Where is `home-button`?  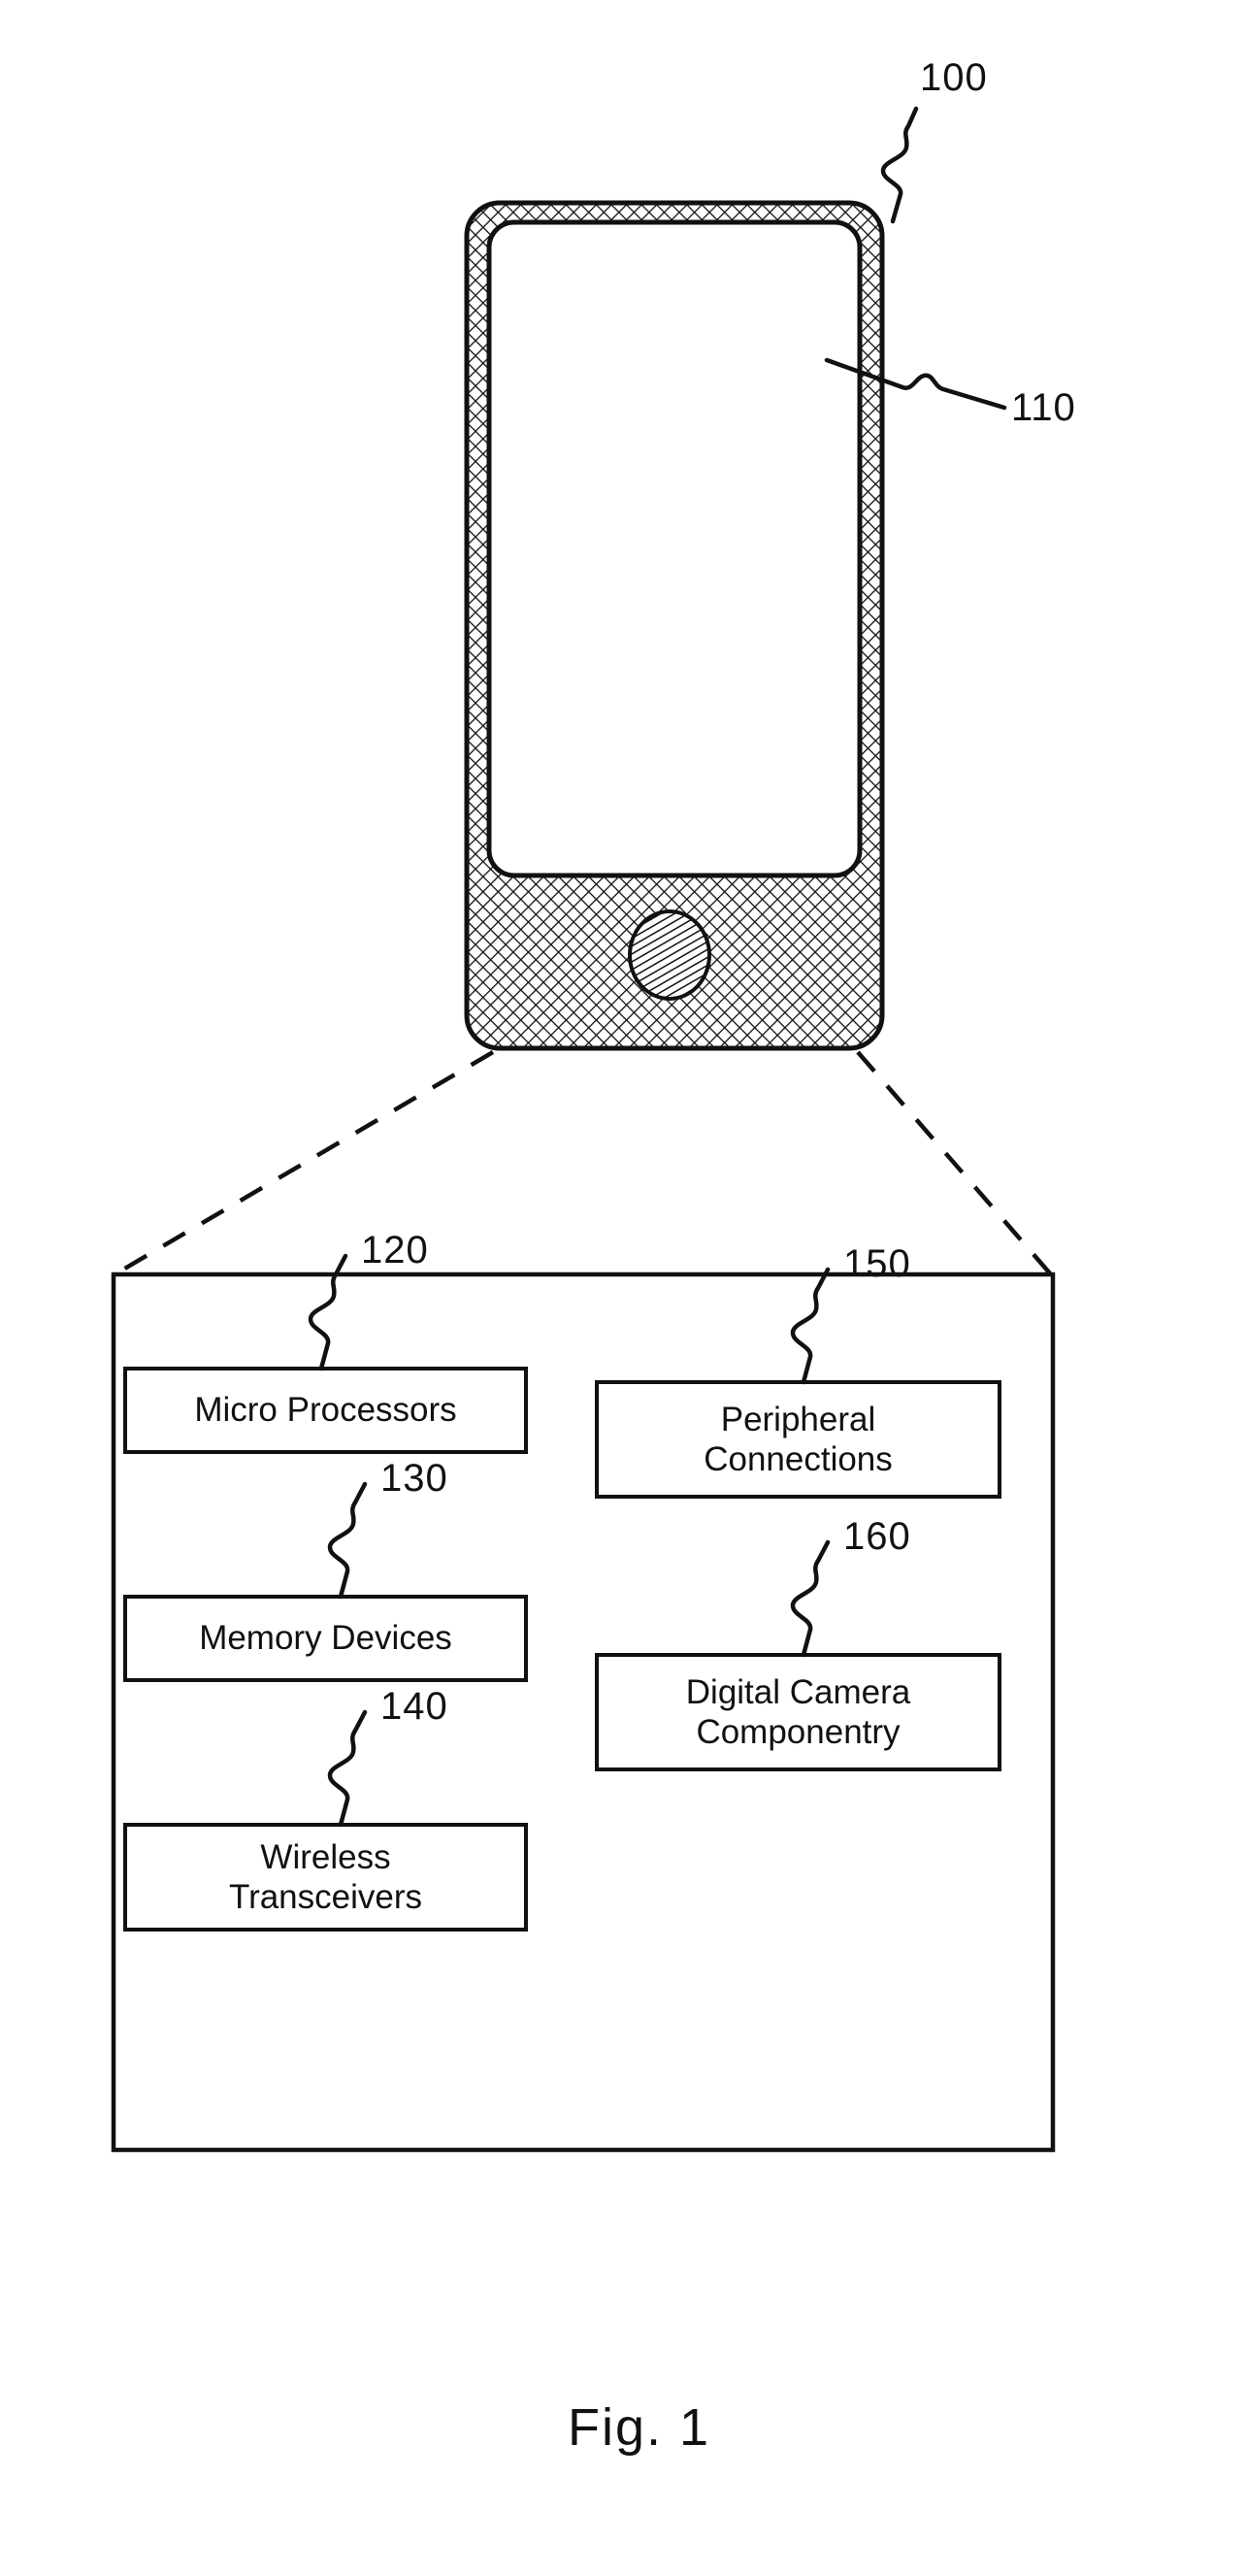 home-button is located at coordinates (670, 955).